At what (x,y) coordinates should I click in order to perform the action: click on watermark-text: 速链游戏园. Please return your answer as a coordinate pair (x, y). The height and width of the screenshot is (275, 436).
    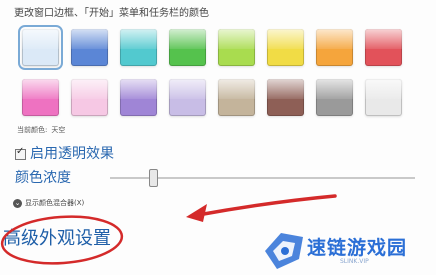
    Looking at the image, I should click on (357, 248).